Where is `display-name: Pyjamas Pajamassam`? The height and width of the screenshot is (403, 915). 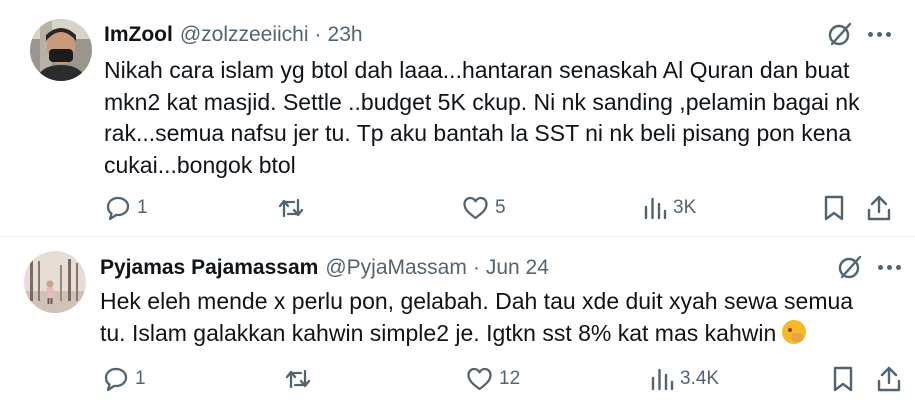
display-name: Pyjamas Pajamassam is located at coordinates (209, 268).